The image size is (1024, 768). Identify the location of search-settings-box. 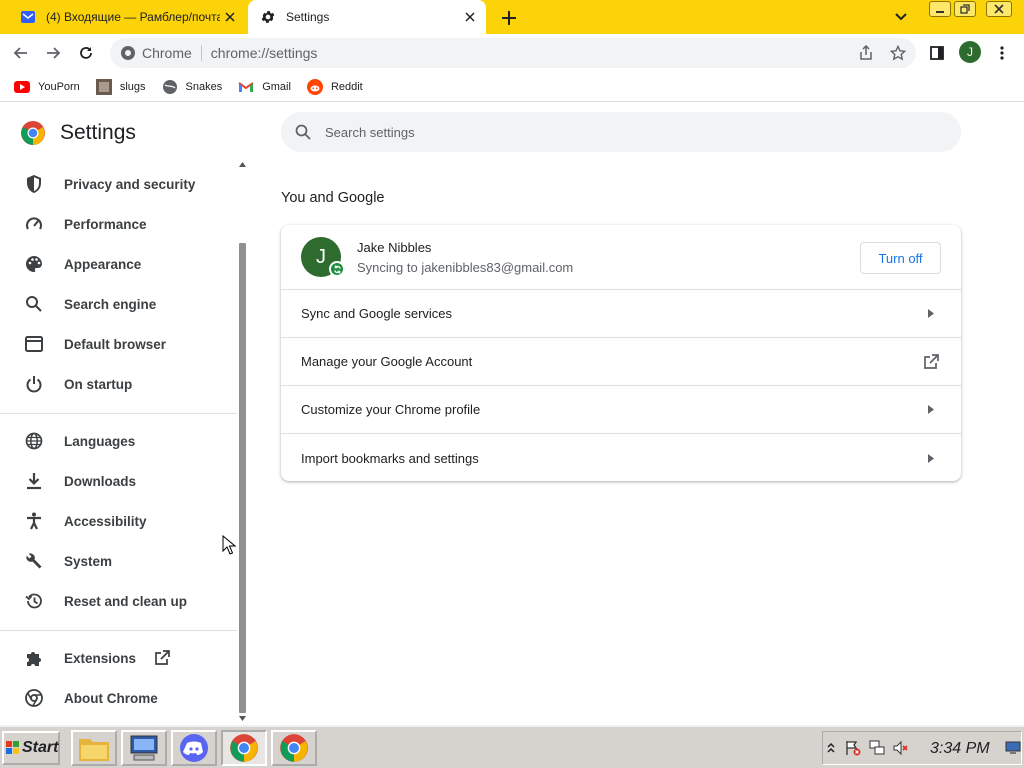
(621, 132).